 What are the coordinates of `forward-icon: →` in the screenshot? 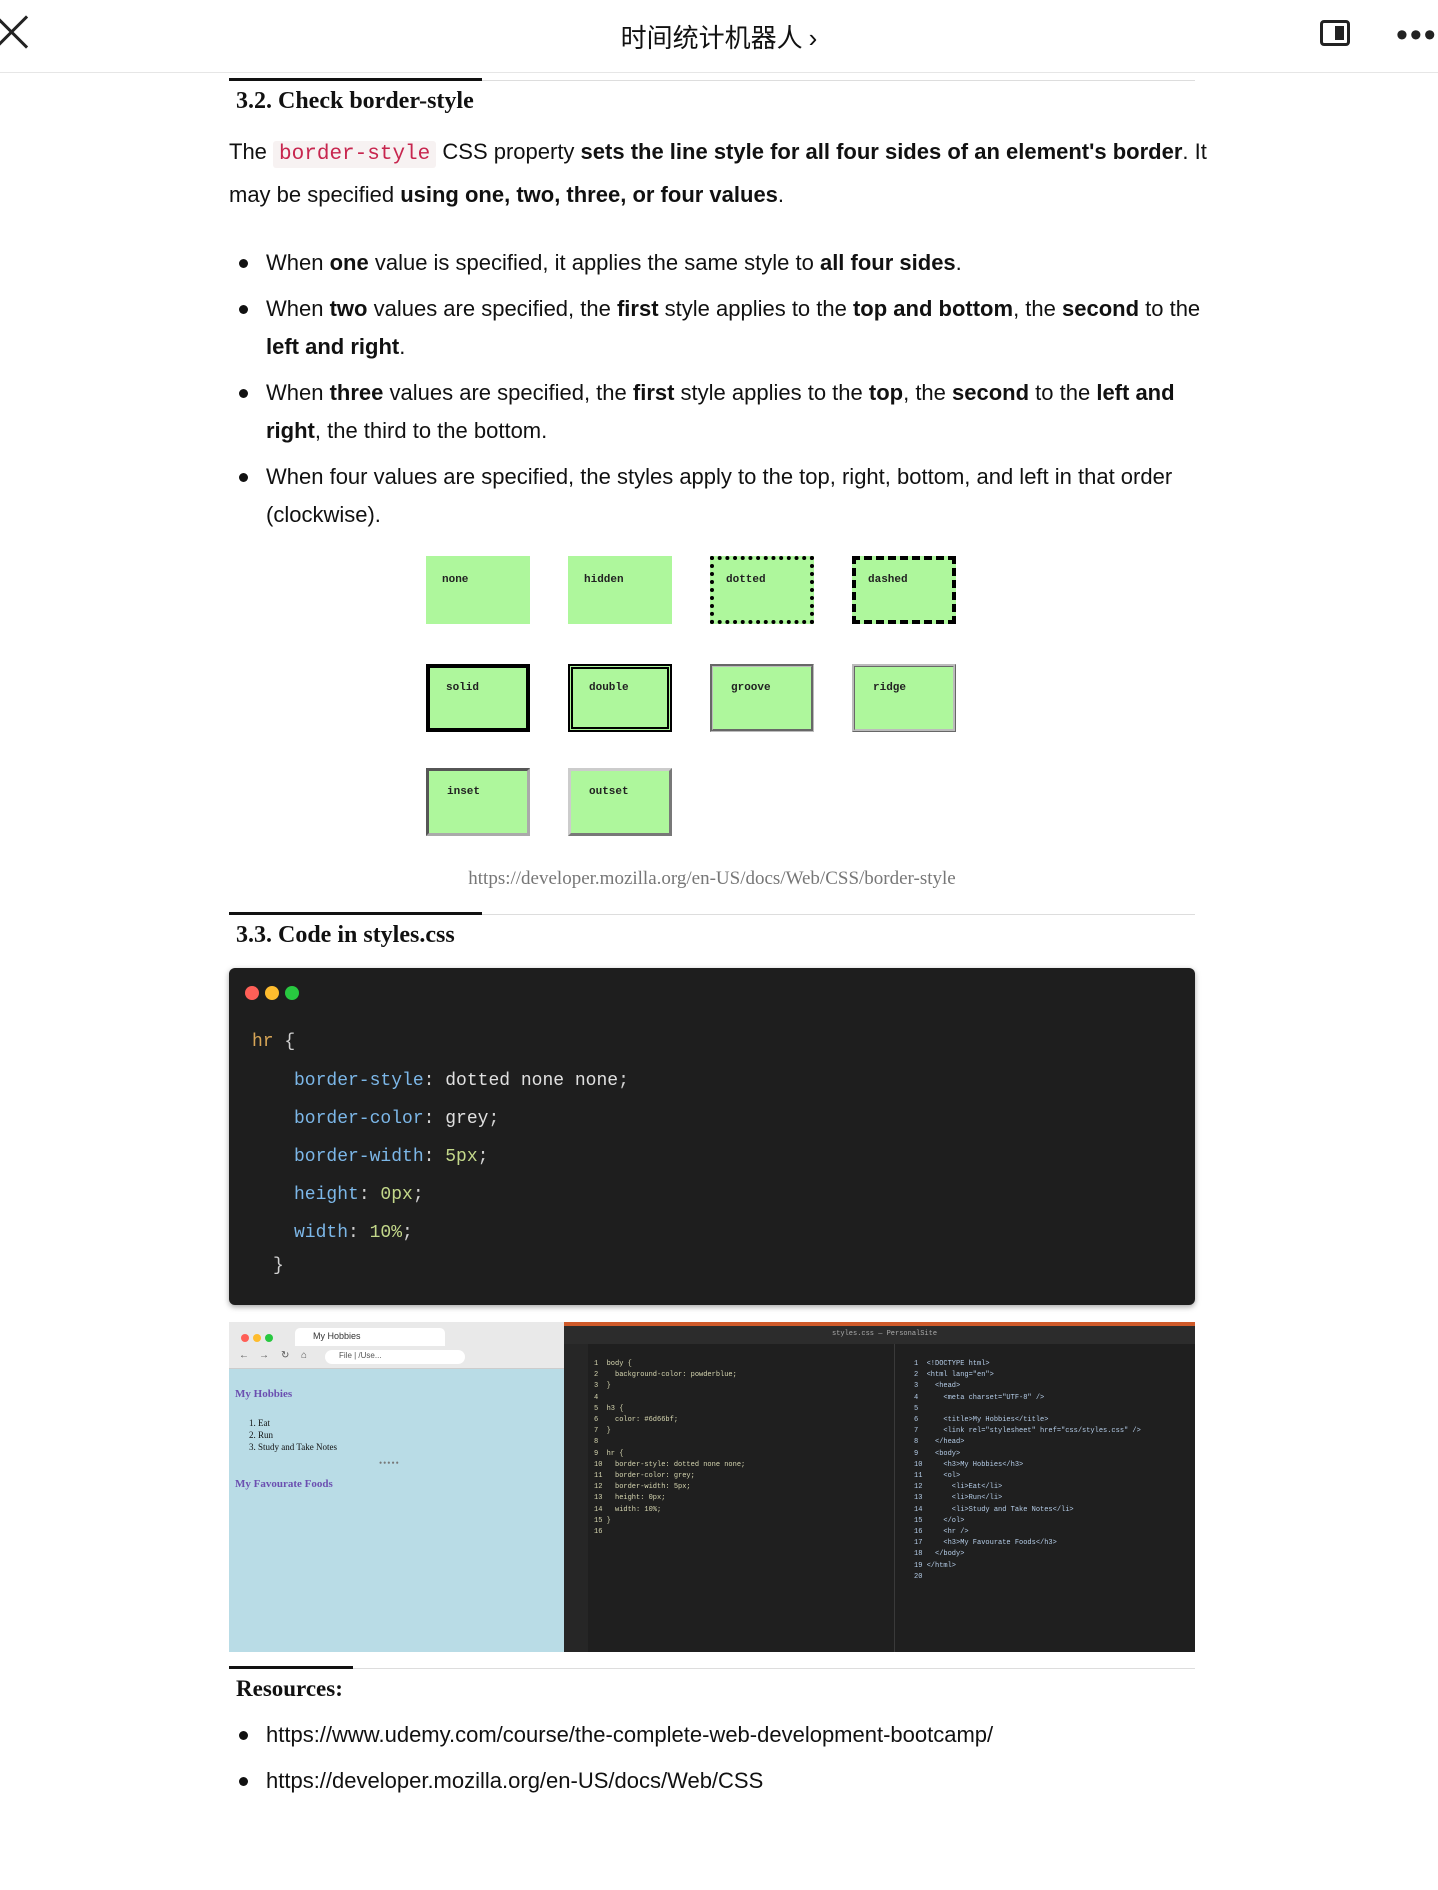 It's located at (264, 1355).